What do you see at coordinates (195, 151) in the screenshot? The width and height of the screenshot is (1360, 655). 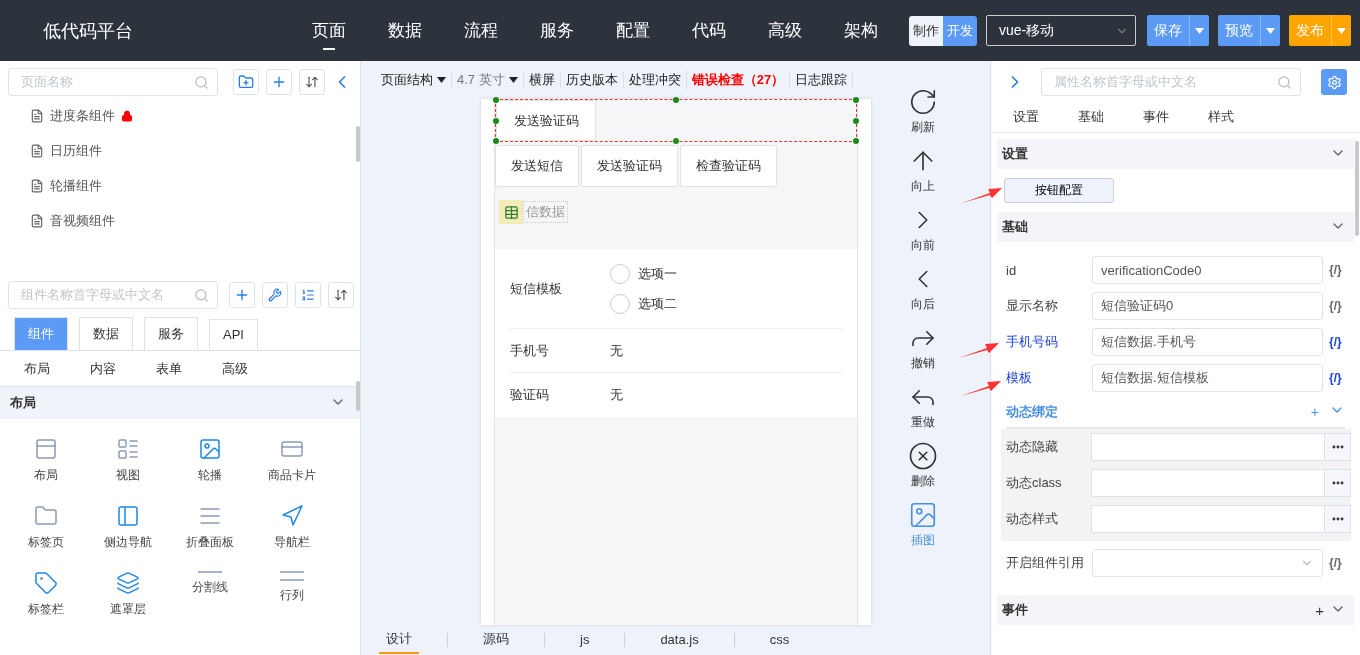 I see `page-tree-item: 日历组件` at bounding box center [195, 151].